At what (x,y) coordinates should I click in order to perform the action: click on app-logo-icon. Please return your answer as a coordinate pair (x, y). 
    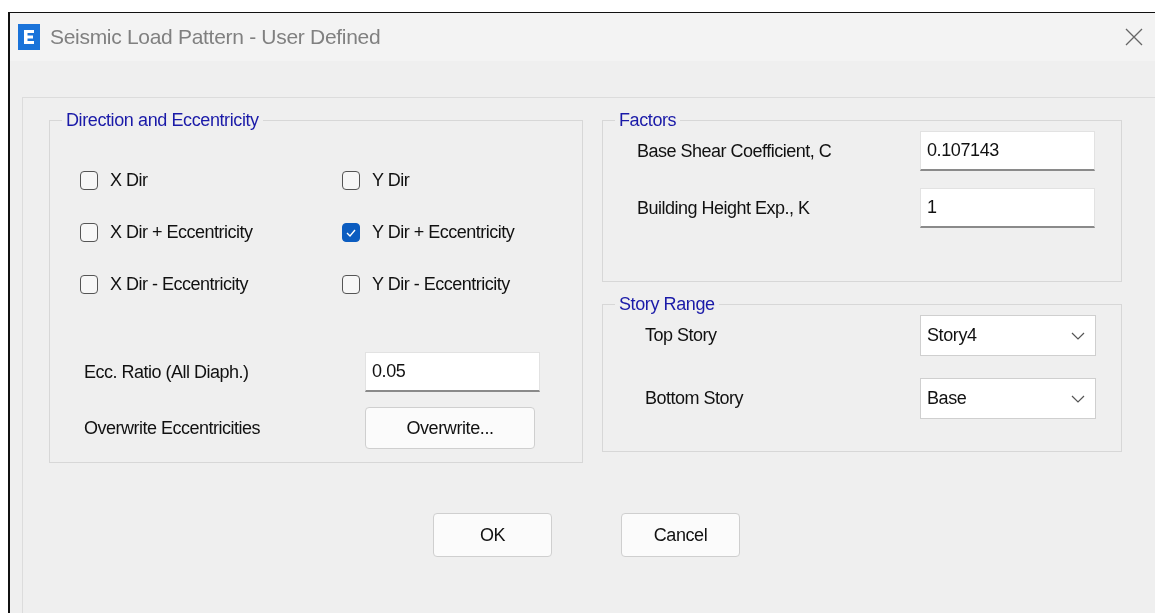
    Looking at the image, I should click on (29, 37).